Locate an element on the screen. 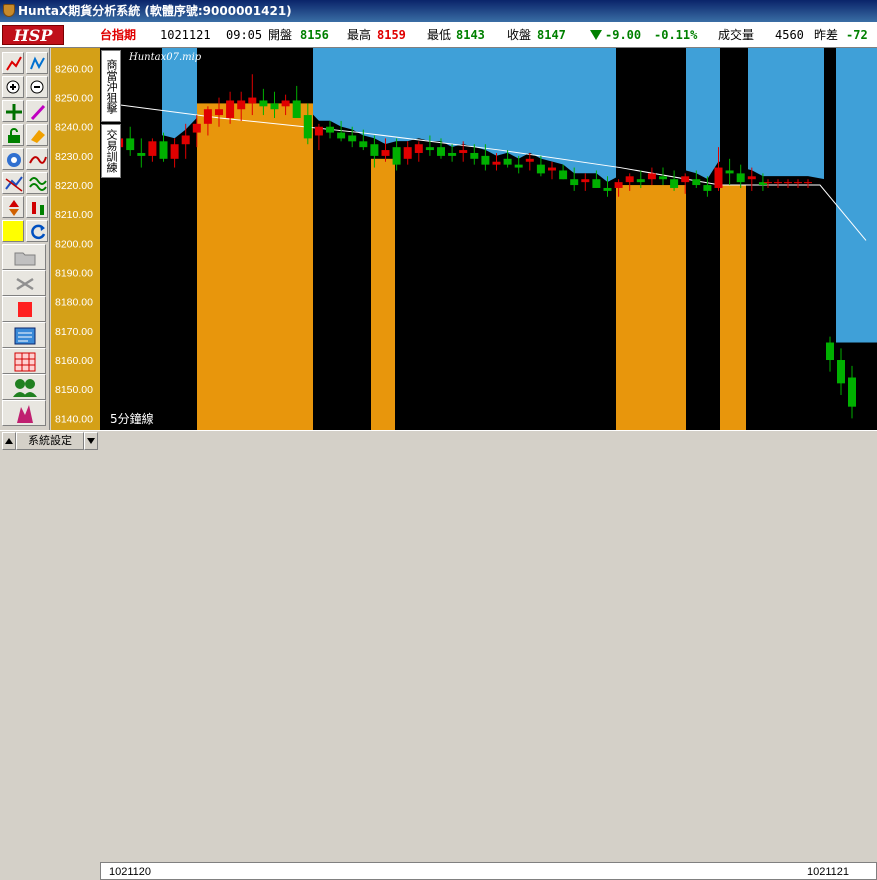  burst-icon is located at coordinates (24, 413).